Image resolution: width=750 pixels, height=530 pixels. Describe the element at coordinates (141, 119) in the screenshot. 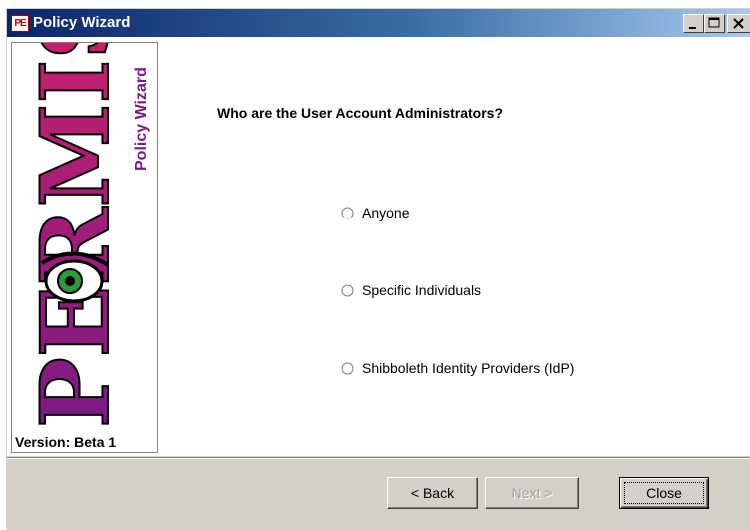

I see `logo-subtitle: Policy Wizard` at that location.